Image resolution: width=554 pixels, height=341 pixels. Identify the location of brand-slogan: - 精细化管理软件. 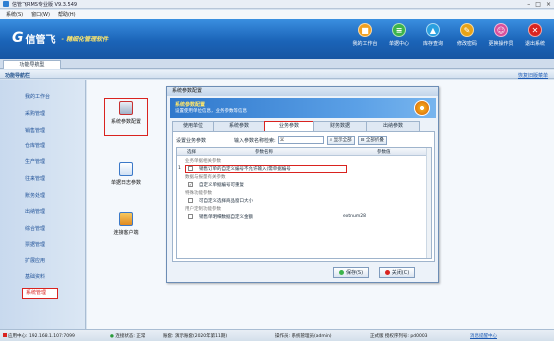
(85, 39).